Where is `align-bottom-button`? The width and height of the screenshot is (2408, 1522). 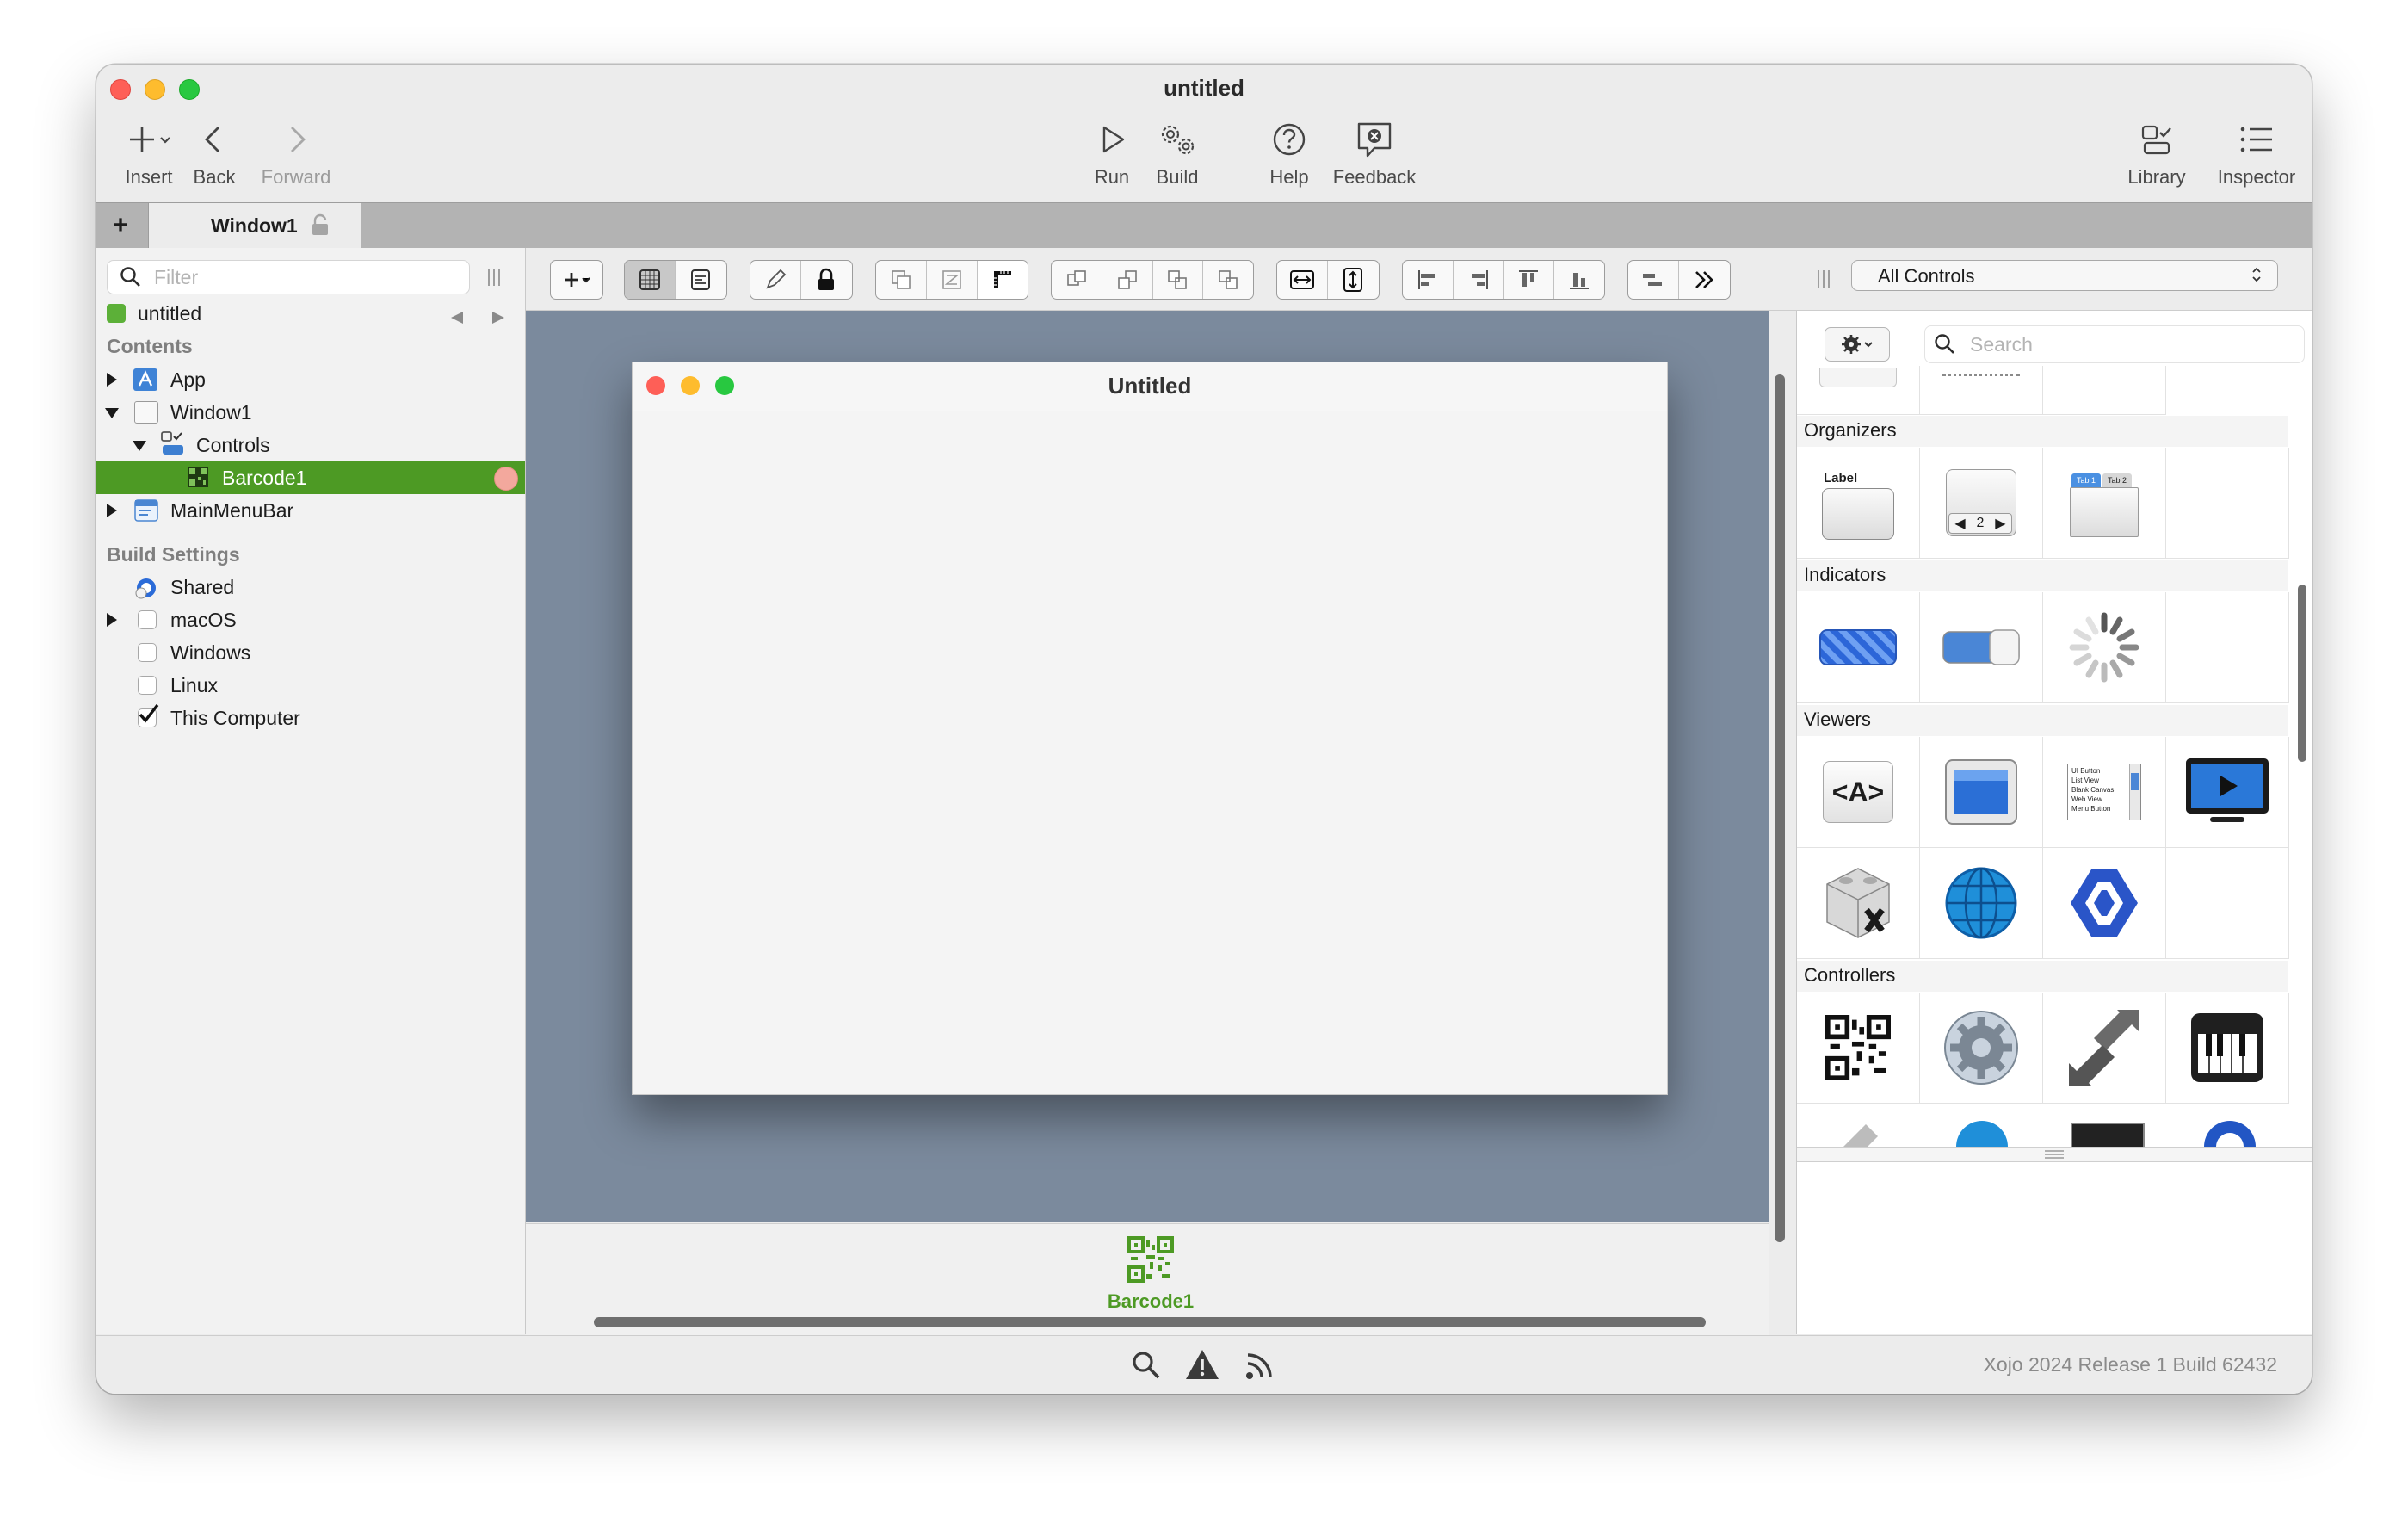 align-bottom-button is located at coordinates (1579, 280).